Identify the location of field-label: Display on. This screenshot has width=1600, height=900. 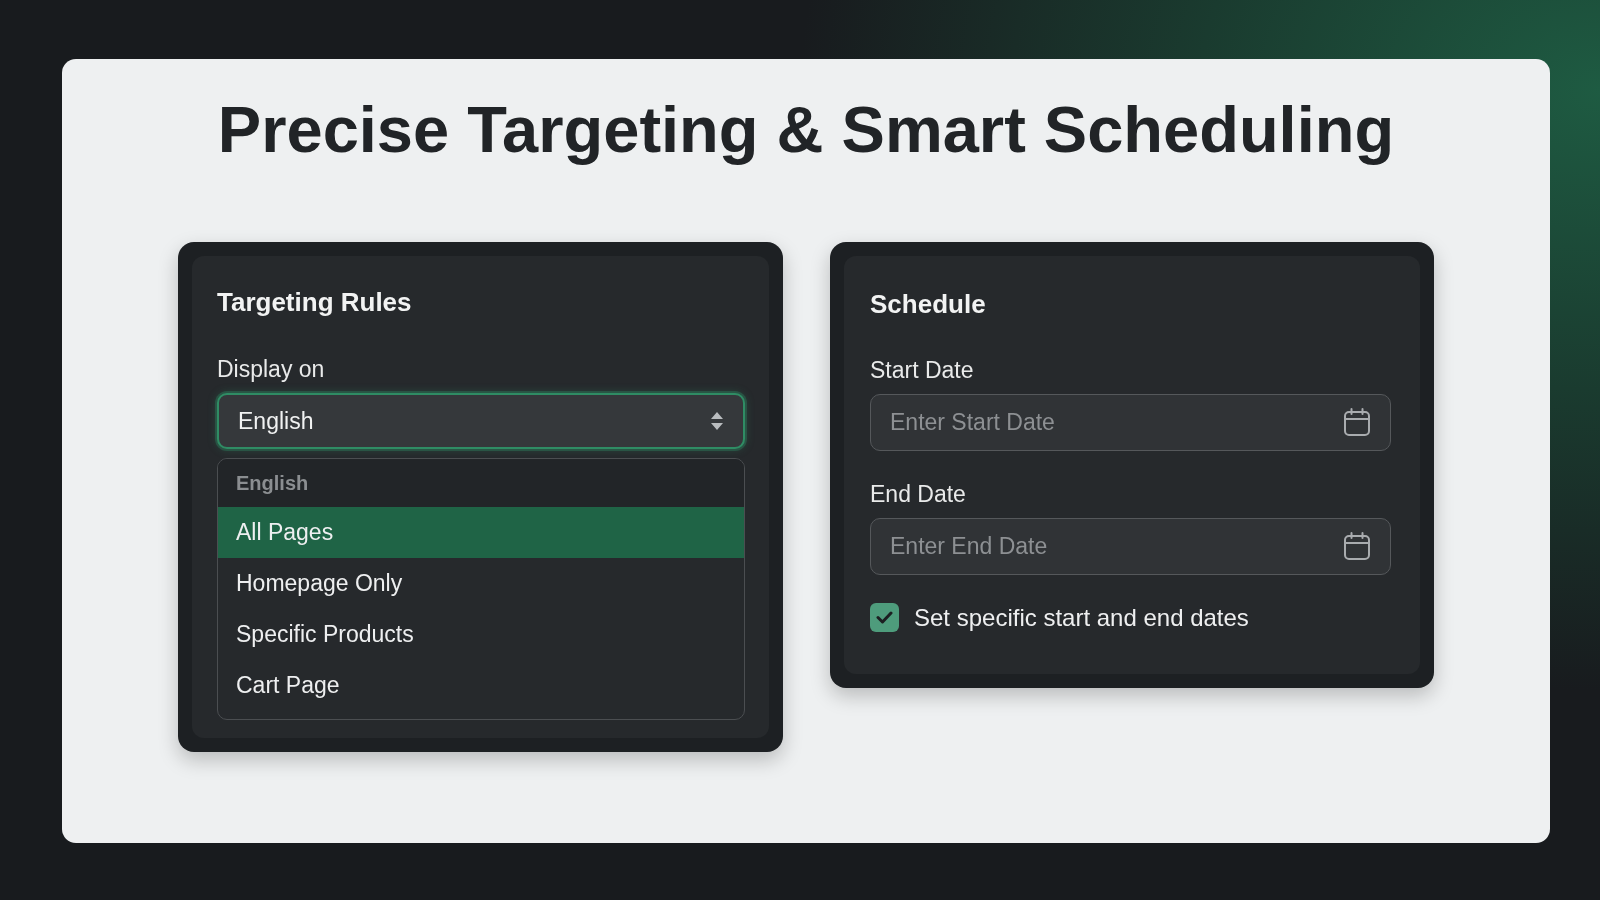
(271, 369).